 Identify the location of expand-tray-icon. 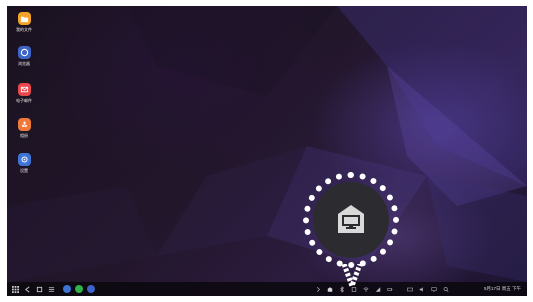
(318, 289).